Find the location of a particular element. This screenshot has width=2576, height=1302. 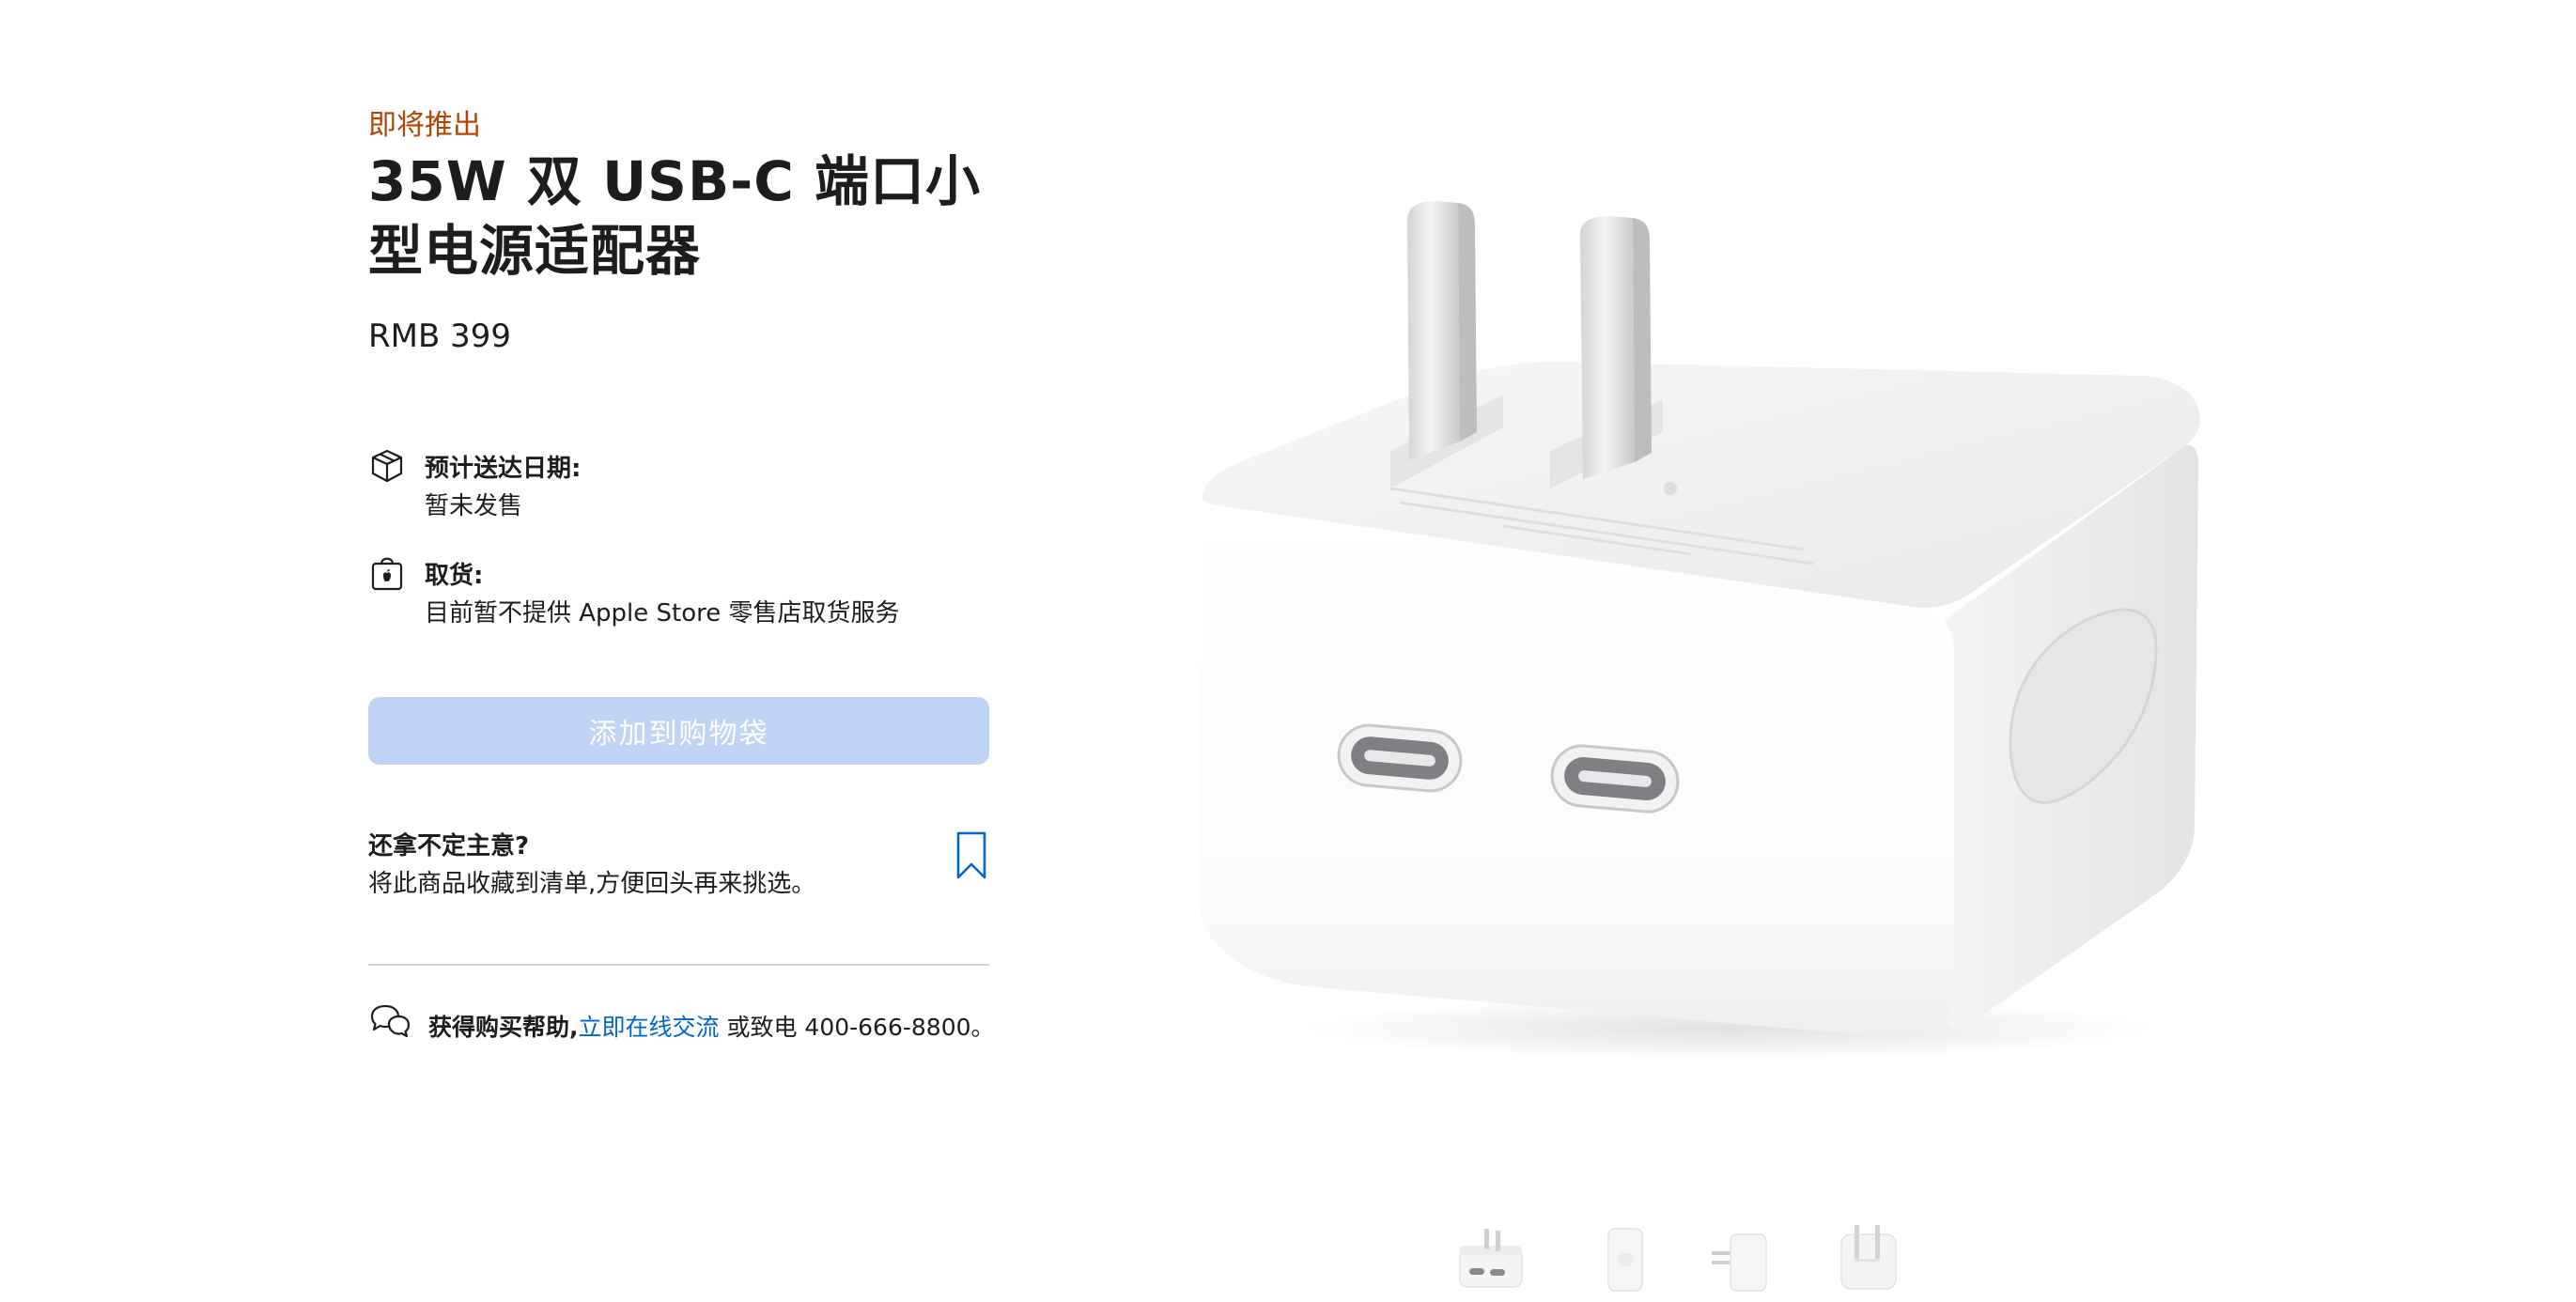

thumbnail-profile is located at coordinates (1745, 1257).